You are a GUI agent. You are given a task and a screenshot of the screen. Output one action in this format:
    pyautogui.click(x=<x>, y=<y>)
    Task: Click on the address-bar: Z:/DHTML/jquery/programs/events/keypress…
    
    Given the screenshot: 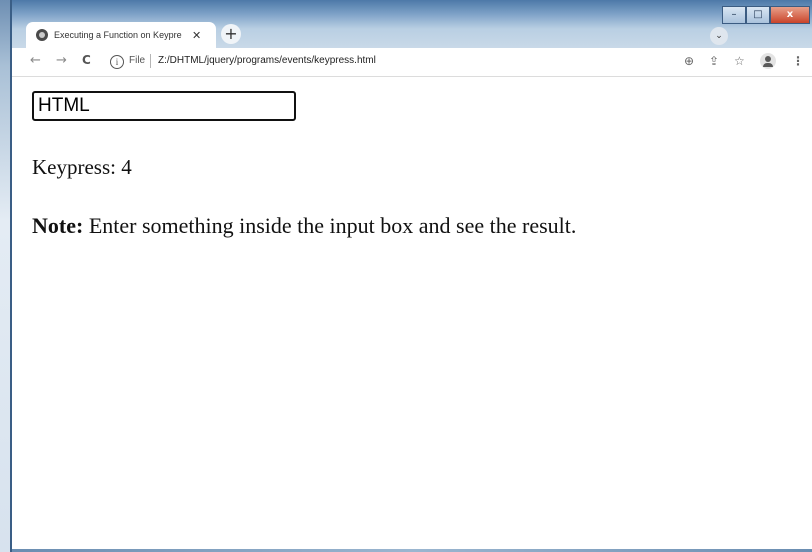 What is the action you would take?
    pyautogui.click(x=267, y=60)
    